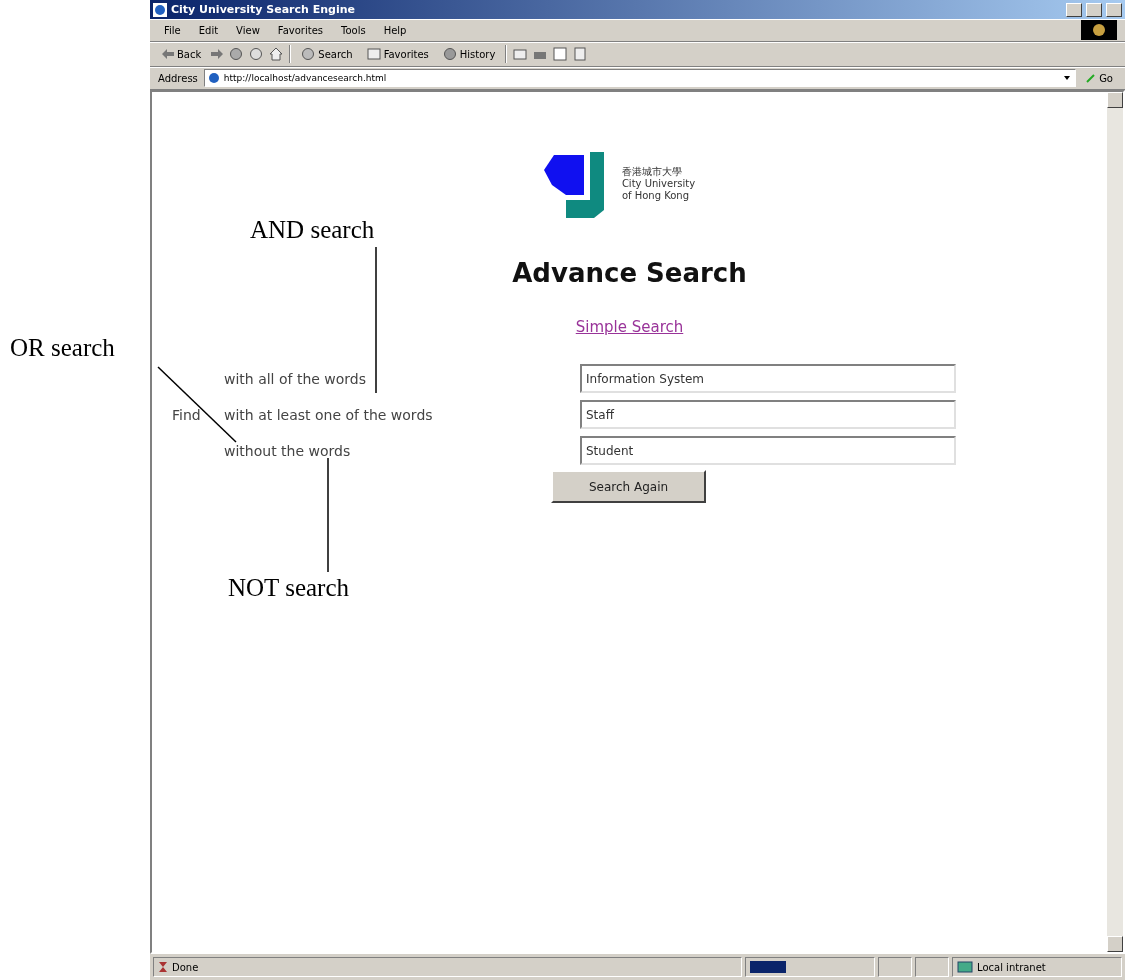 The height and width of the screenshot is (980, 1125). What do you see at coordinates (629, 273) in the screenshot?
I see `page-heading: Advance Search` at bounding box center [629, 273].